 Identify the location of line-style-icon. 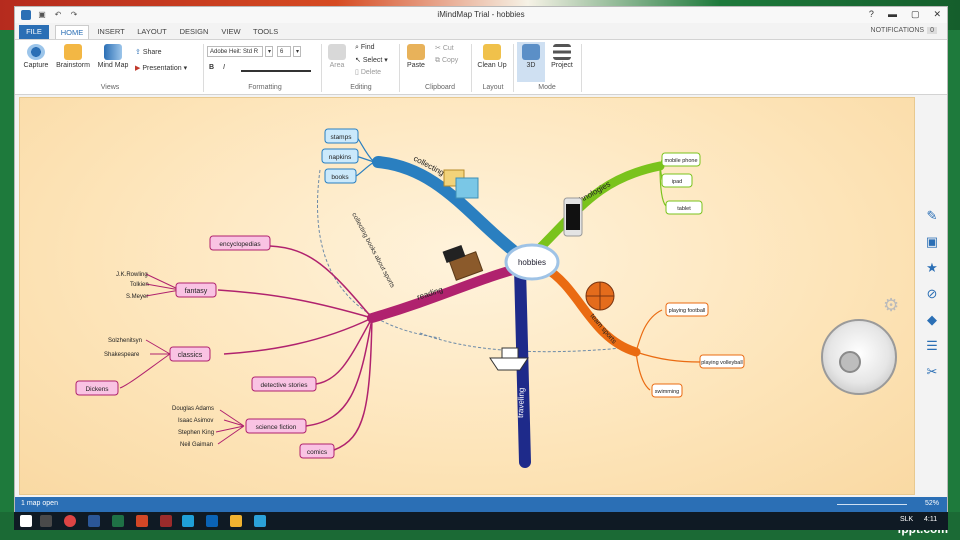
(276, 67).